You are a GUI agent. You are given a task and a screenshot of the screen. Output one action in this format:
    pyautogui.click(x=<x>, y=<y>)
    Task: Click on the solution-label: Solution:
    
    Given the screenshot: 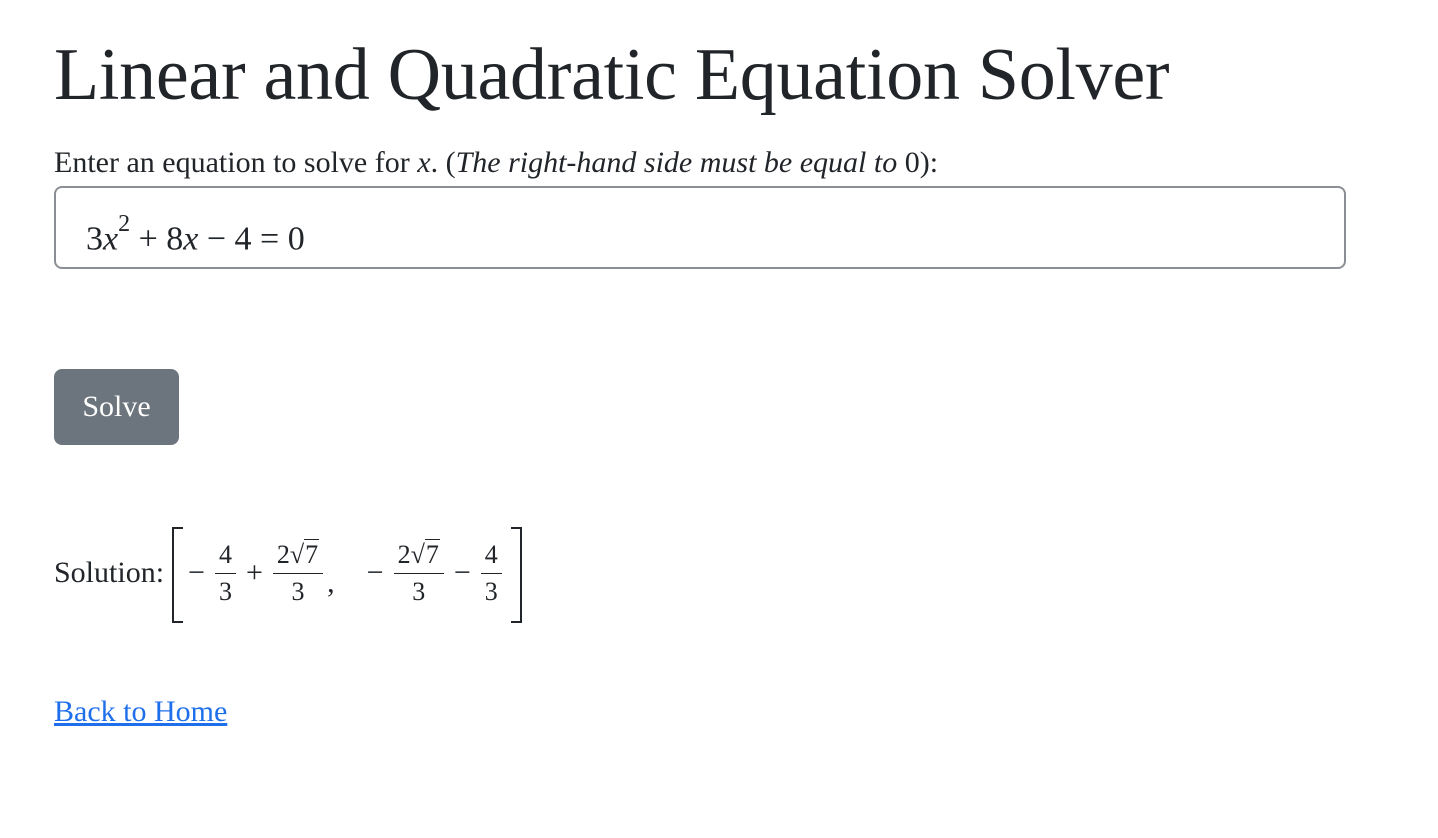 What is the action you would take?
    pyautogui.click(x=109, y=572)
    